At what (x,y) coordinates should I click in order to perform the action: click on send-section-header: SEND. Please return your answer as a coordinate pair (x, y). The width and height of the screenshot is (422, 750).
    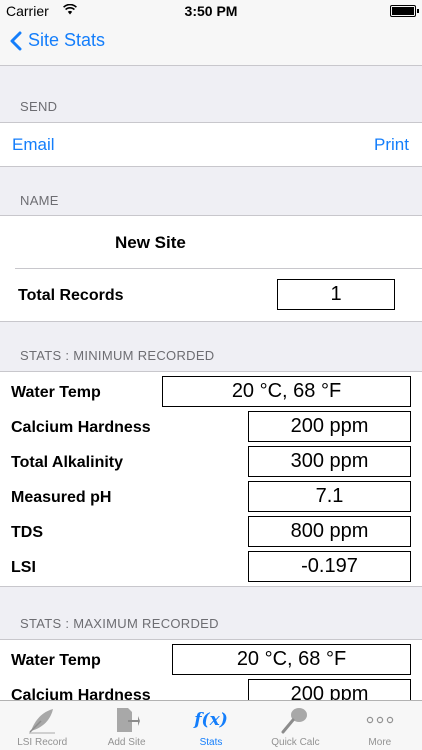
    Looking at the image, I should click on (39, 106).